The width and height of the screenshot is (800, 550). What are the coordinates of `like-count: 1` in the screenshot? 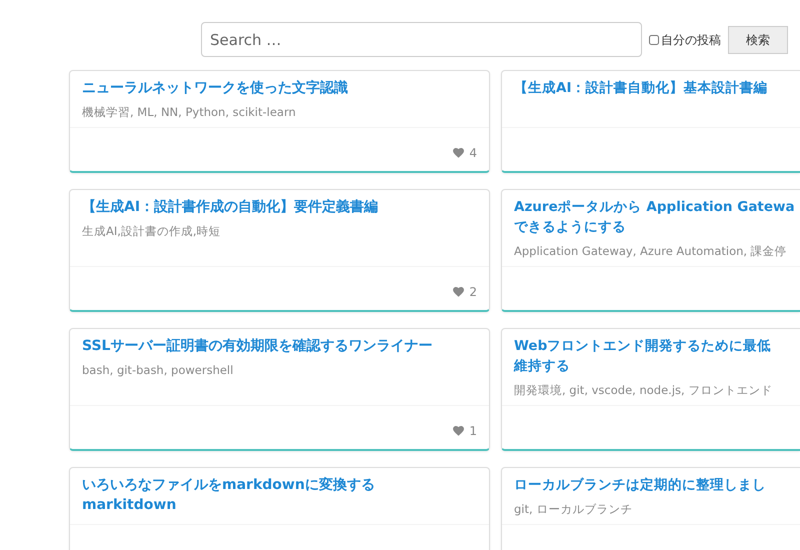 It's located at (473, 431).